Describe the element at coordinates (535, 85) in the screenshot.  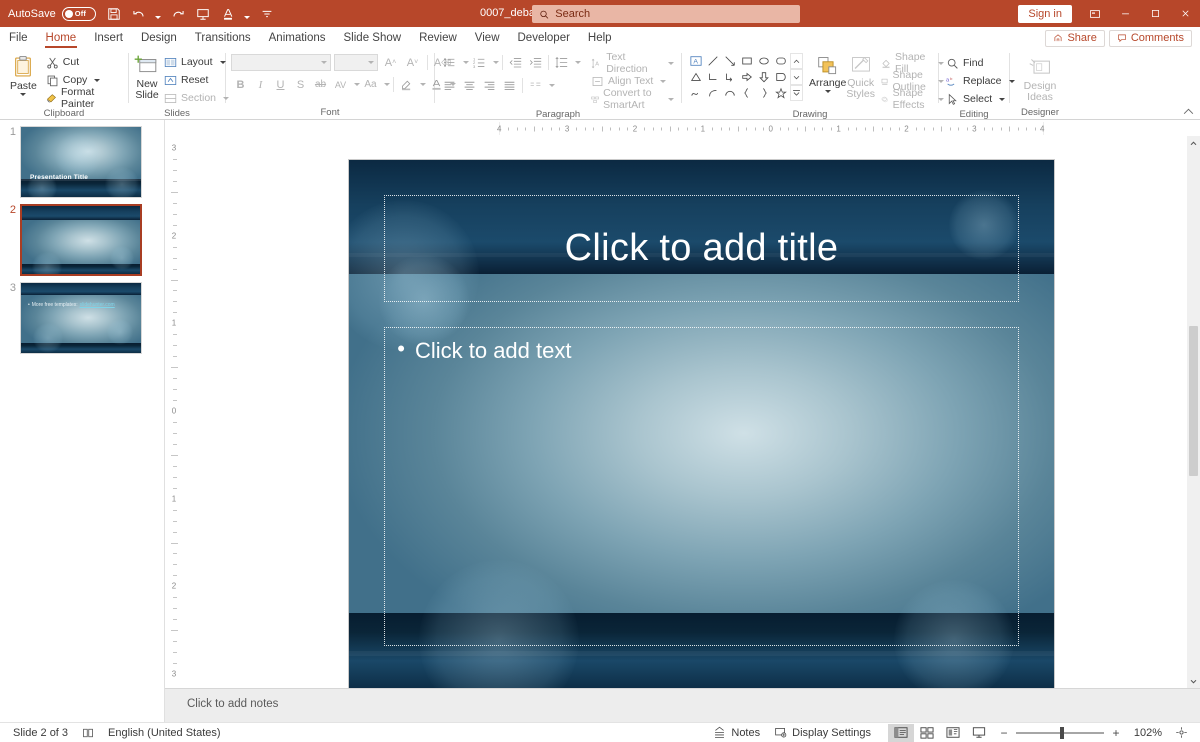
I see `columns-icon` at that location.